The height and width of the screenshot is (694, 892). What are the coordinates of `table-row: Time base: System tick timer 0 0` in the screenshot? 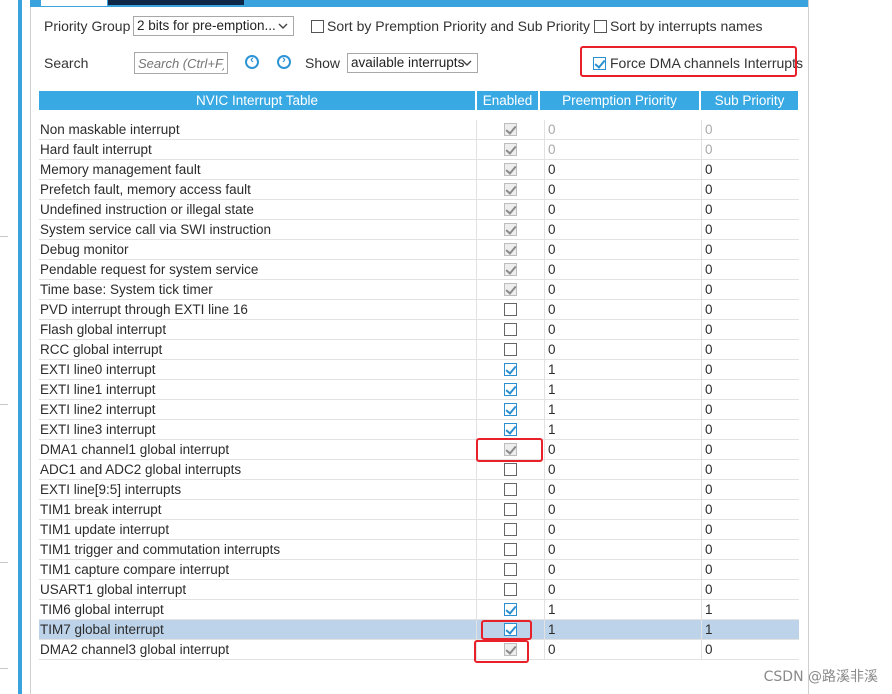 It's located at (419, 290).